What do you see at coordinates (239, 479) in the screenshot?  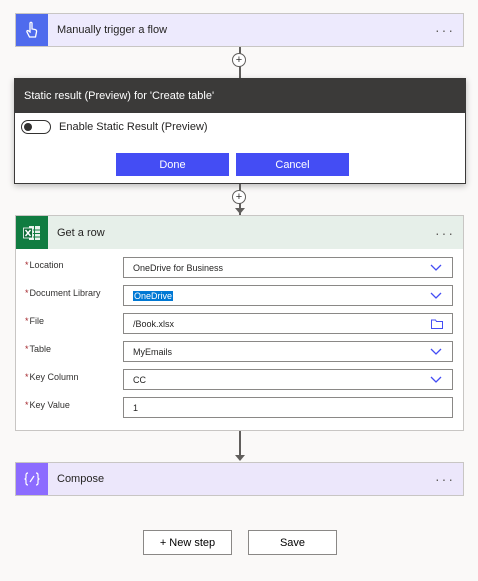 I see `compose-card: Compose ···` at bounding box center [239, 479].